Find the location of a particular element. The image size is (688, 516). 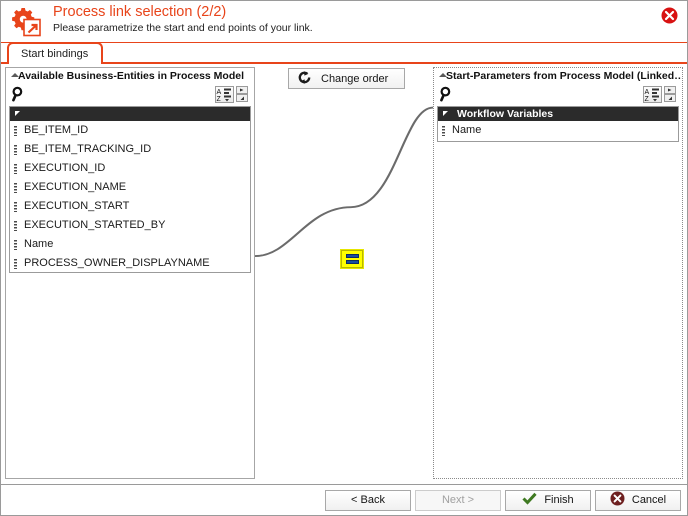

list-item: EXECUTION_NAME is located at coordinates (130, 187).